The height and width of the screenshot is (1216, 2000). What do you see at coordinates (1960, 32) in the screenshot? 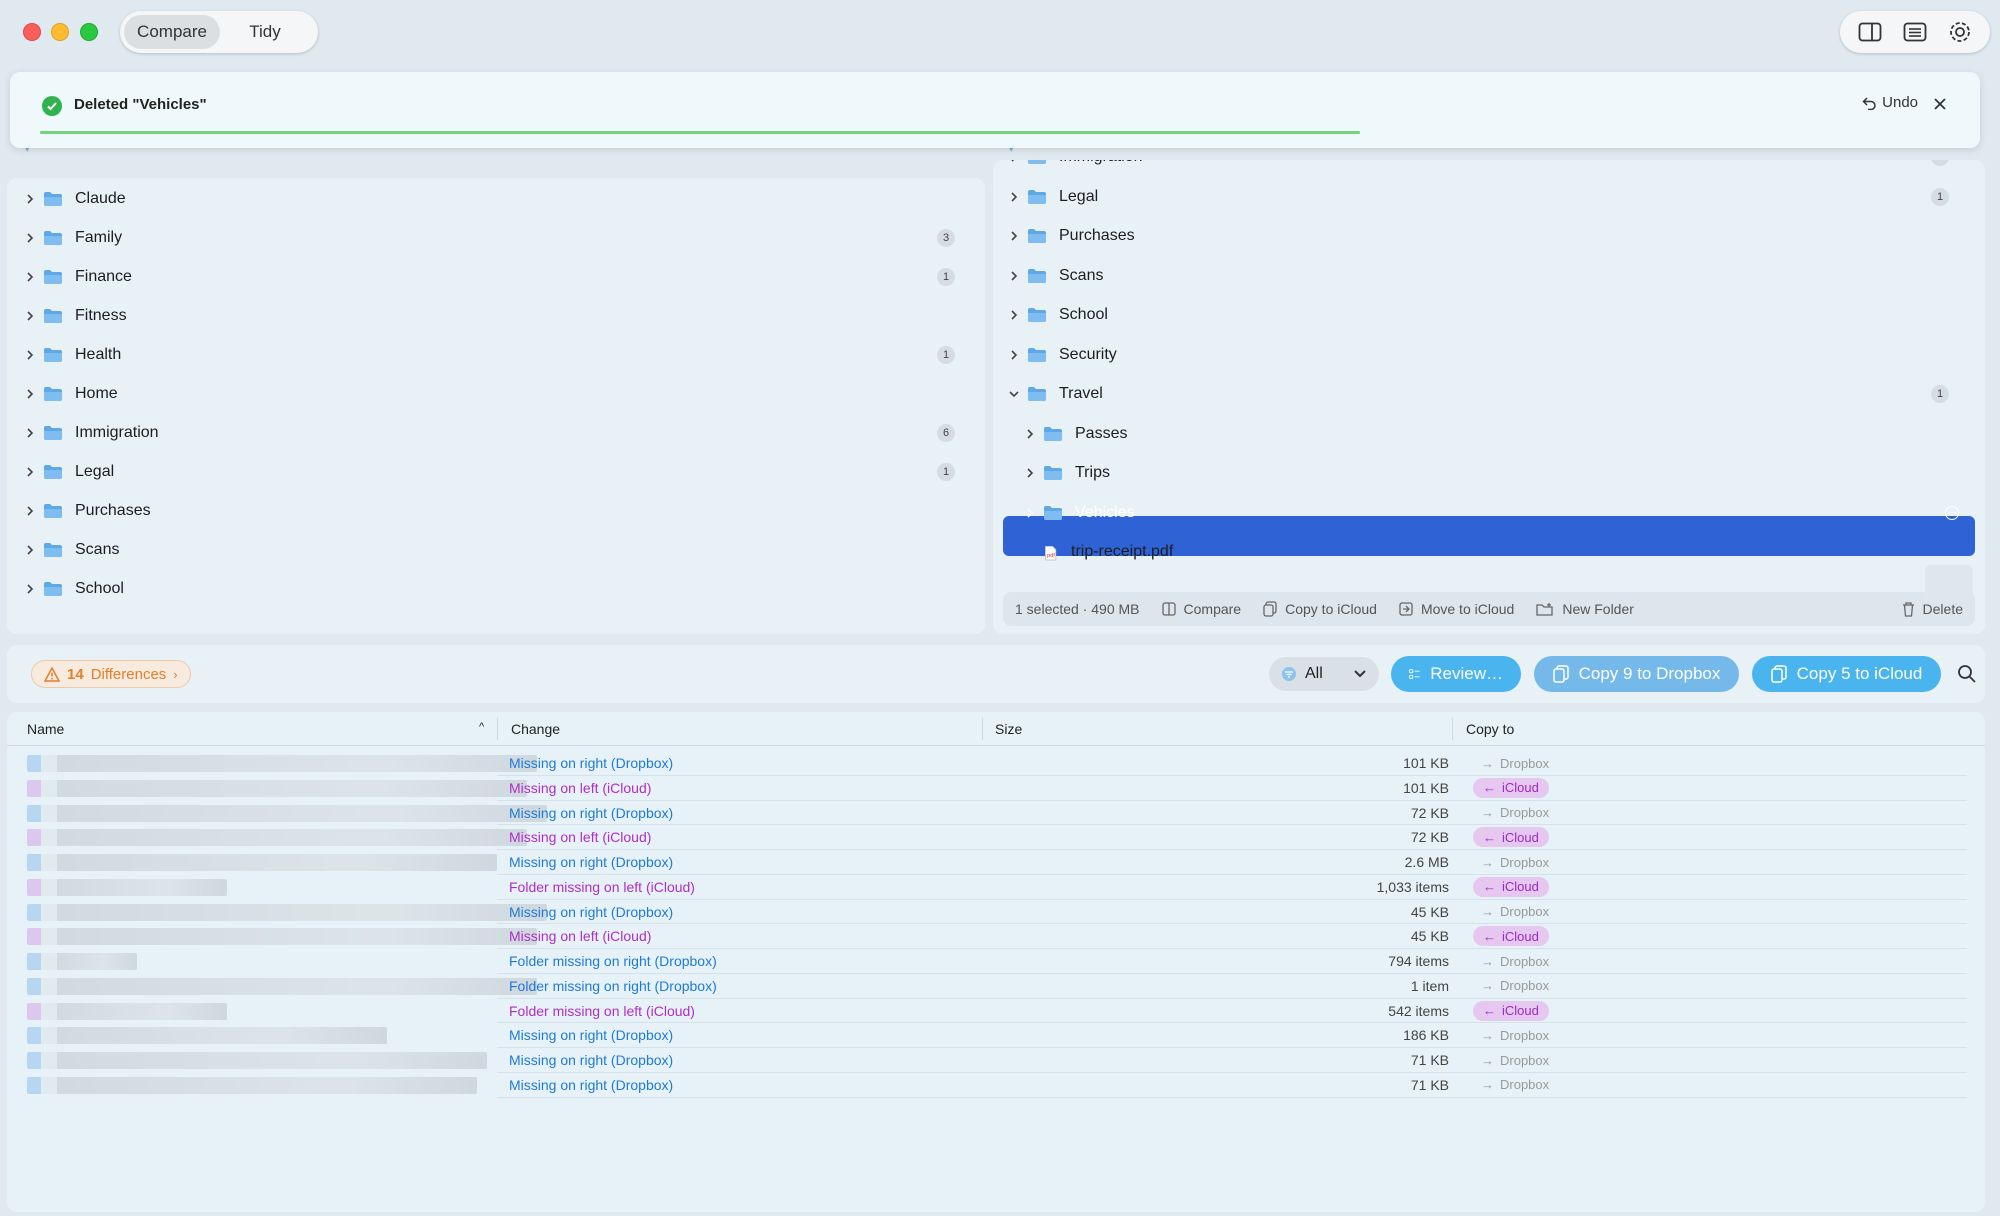
I see `gear-icon` at bounding box center [1960, 32].